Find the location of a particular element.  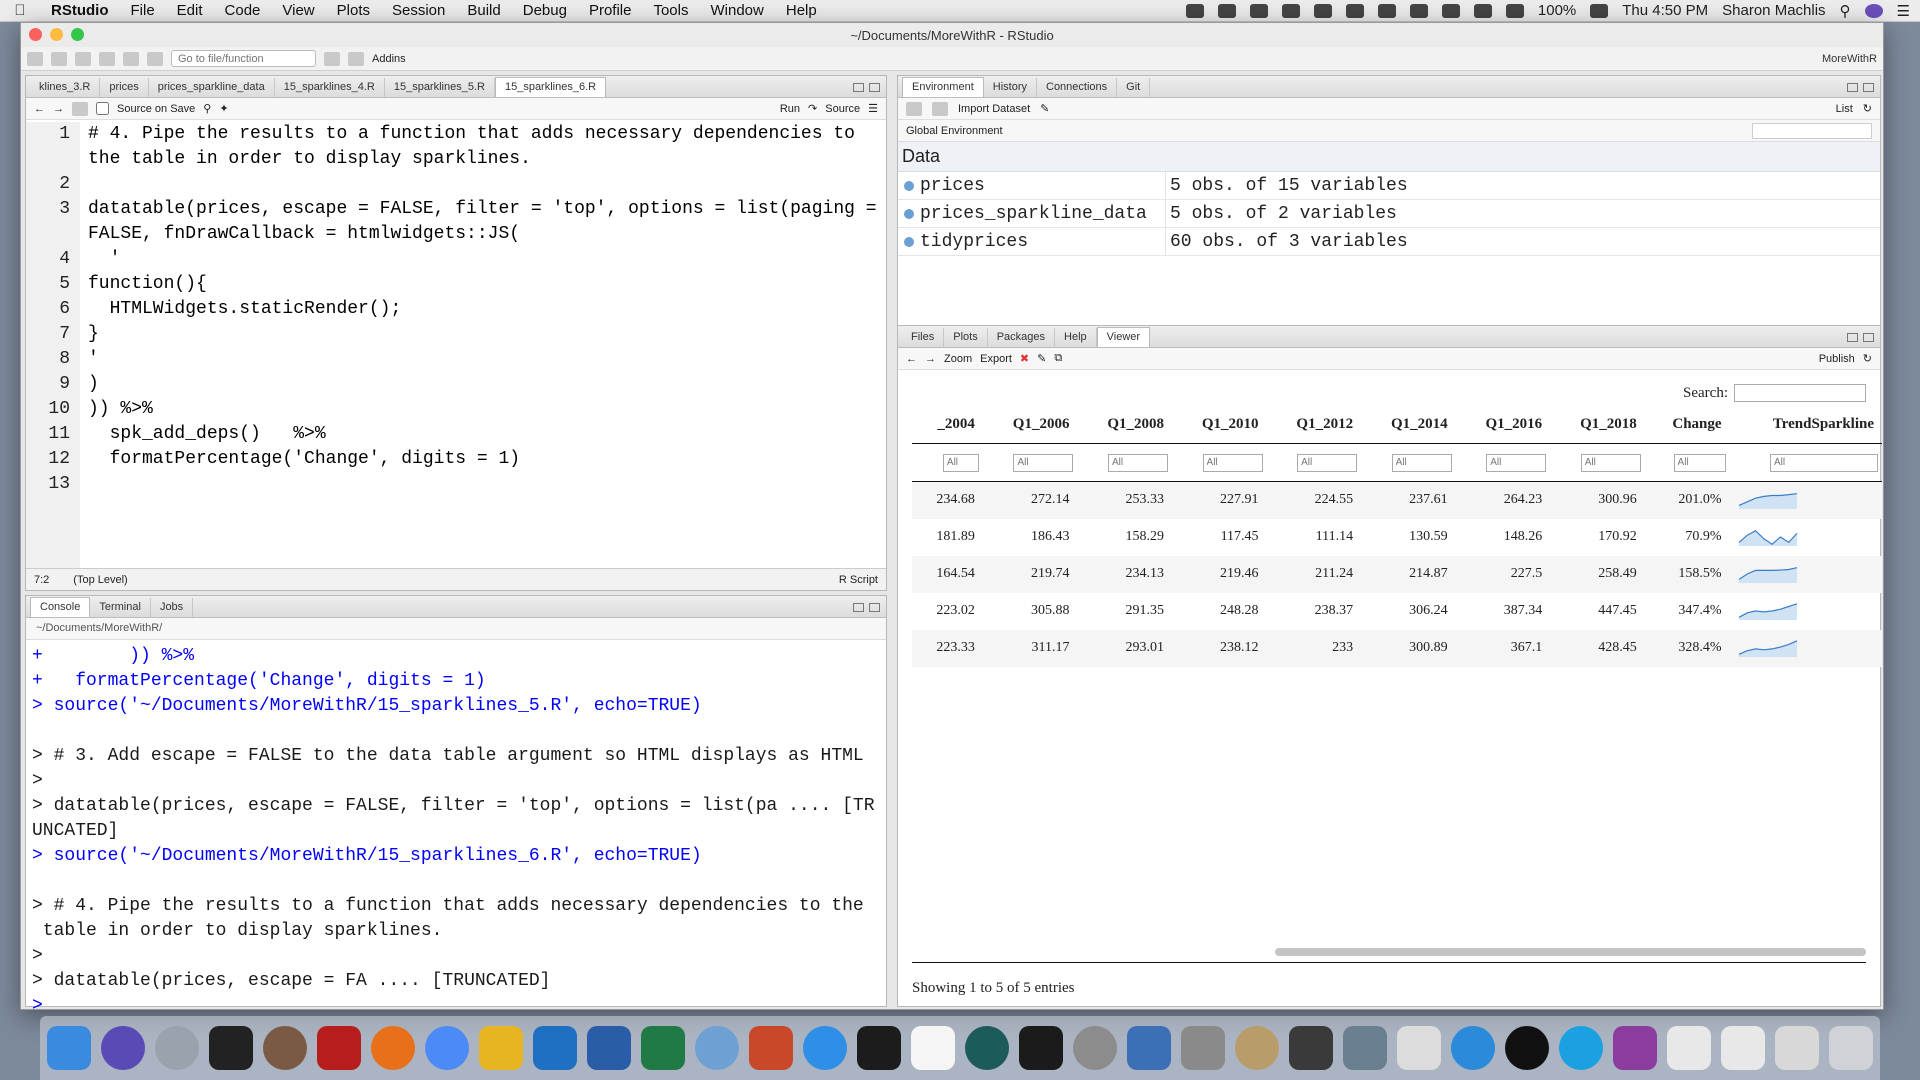

menu-plots: Plots is located at coordinates (353, 10).